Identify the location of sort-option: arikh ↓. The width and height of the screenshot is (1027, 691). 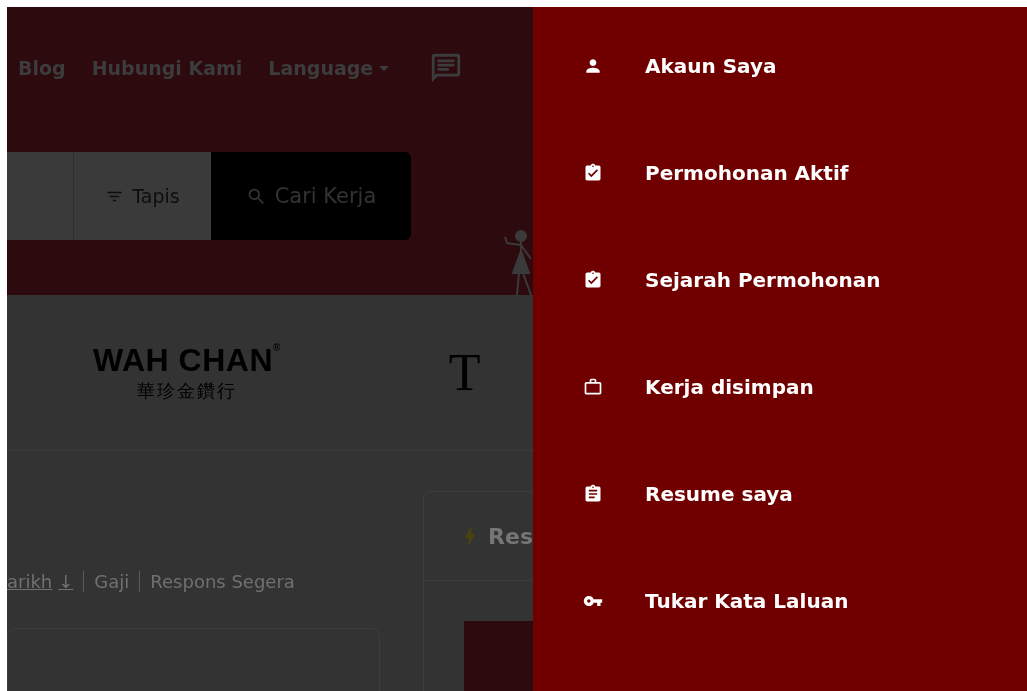
(45, 581).